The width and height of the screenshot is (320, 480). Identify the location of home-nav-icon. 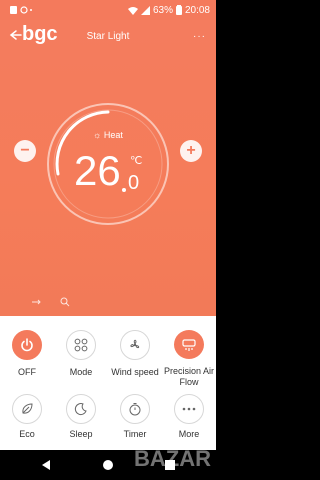
(108, 465).